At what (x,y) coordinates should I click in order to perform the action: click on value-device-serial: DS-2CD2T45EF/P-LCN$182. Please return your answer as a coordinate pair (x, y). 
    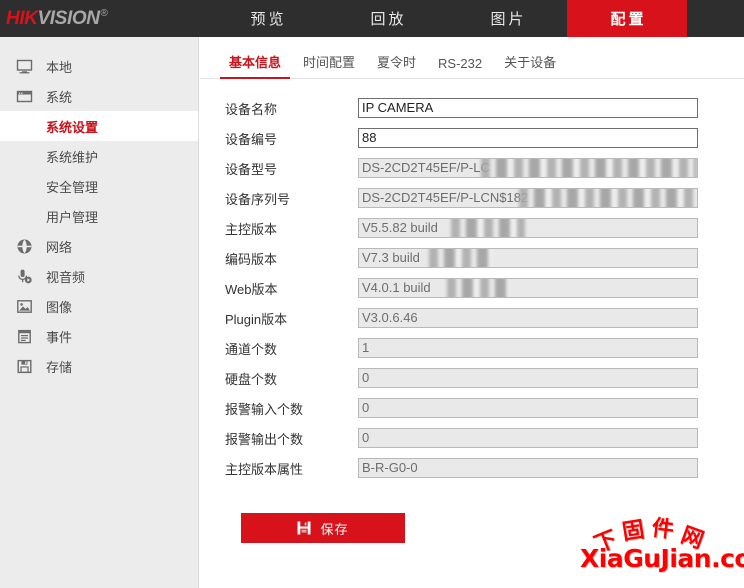
    Looking at the image, I should click on (445, 197).